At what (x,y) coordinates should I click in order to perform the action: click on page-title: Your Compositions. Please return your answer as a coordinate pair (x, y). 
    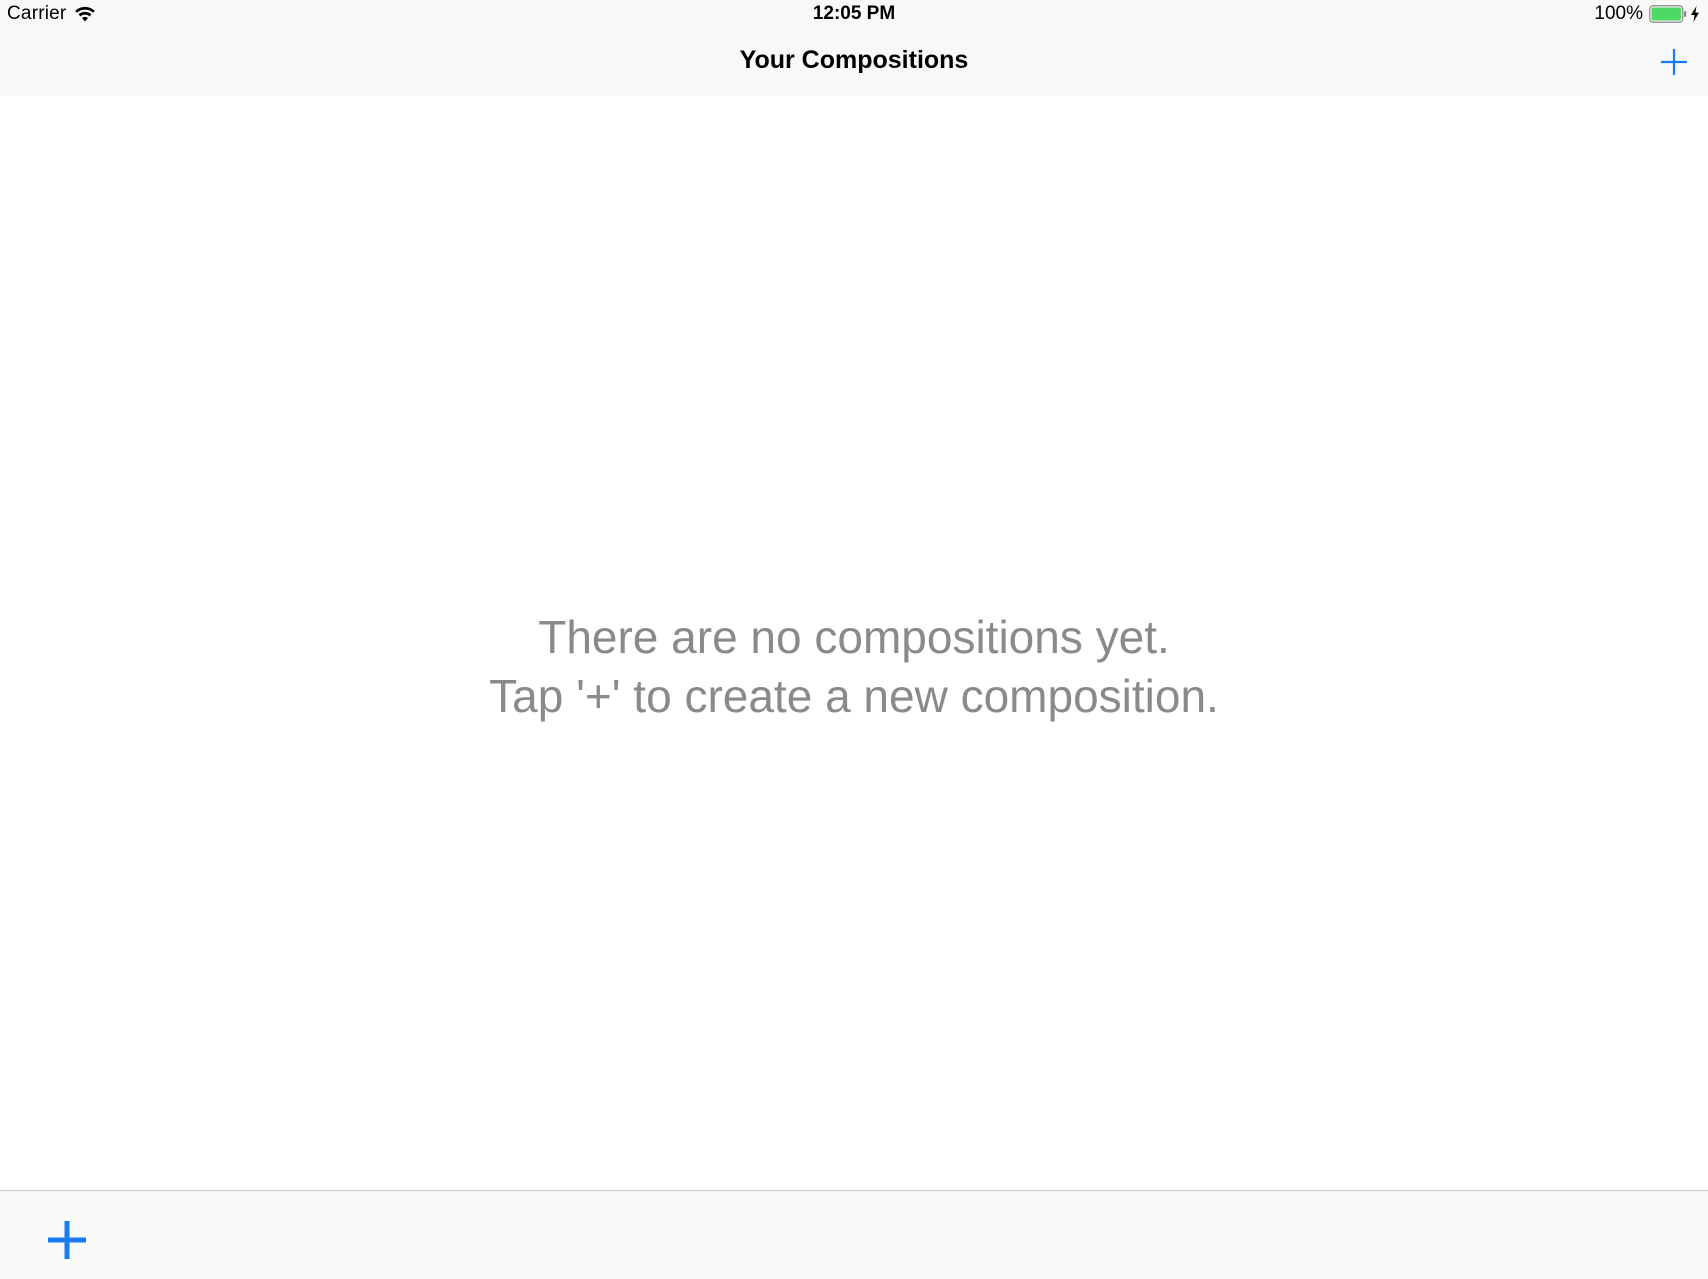
    Looking at the image, I should click on (854, 60).